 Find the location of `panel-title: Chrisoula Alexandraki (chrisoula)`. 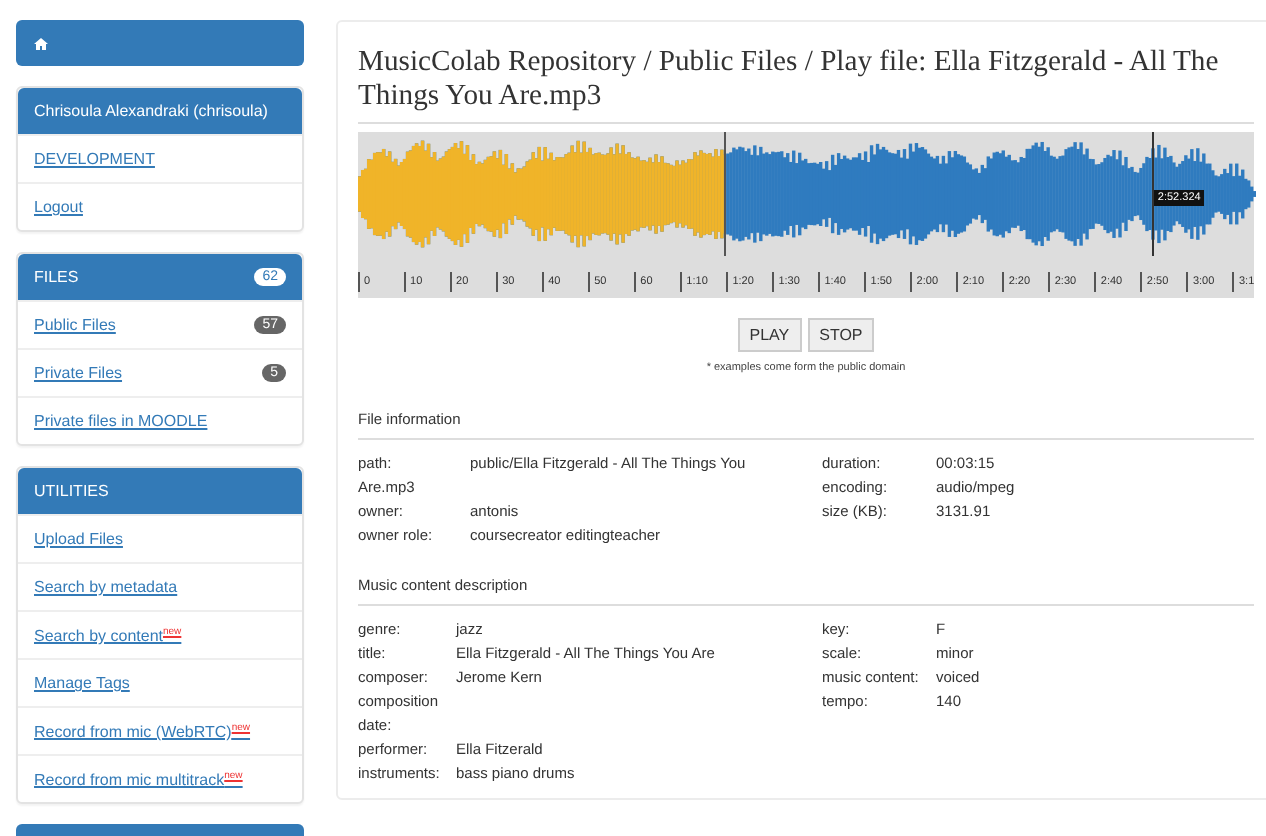

panel-title: Chrisoula Alexandraki (chrisoula) is located at coordinates (151, 111).